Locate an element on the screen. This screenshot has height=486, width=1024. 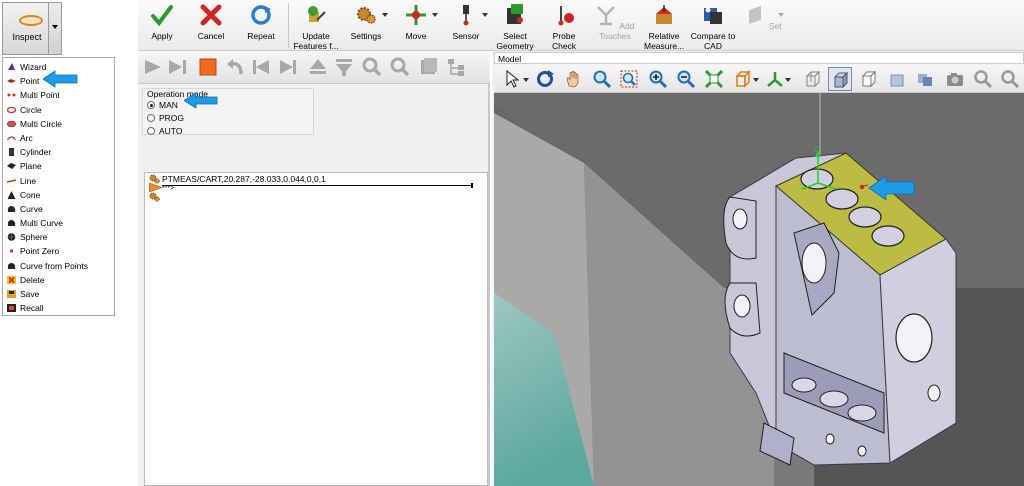
pan-hand-icon is located at coordinates (573, 79).